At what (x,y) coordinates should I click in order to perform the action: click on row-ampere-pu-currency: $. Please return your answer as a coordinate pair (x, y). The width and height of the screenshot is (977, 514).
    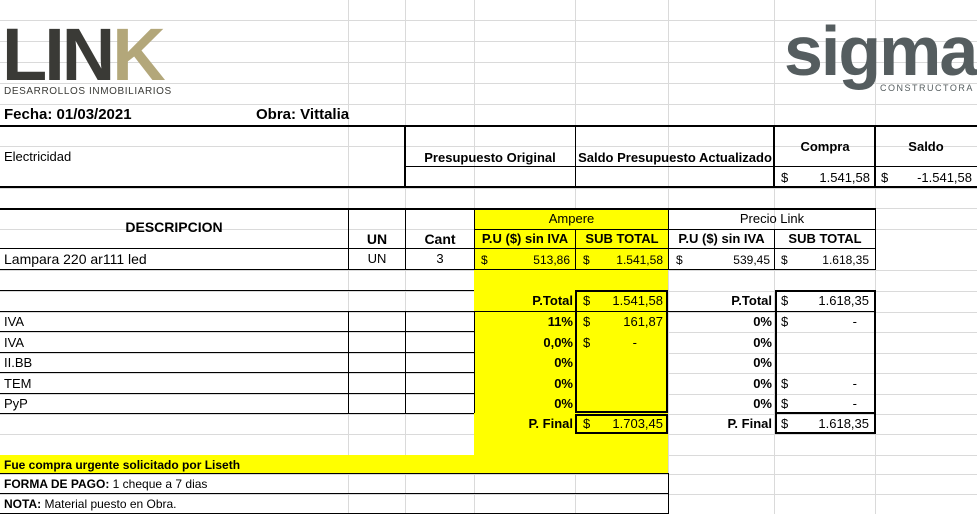
    Looking at the image, I should click on (484, 260).